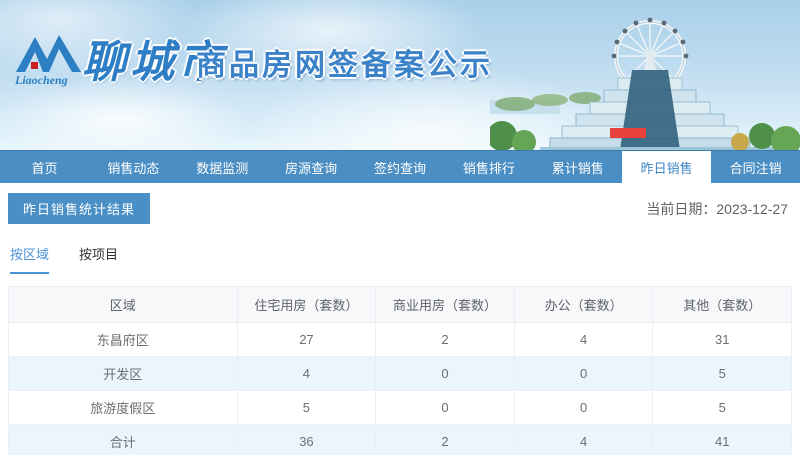 This screenshot has height=455, width=800. What do you see at coordinates (311, 167) in the screenshot?
I see `nav-item-listing-query: 房源查询` at bounding box center [311, 167].